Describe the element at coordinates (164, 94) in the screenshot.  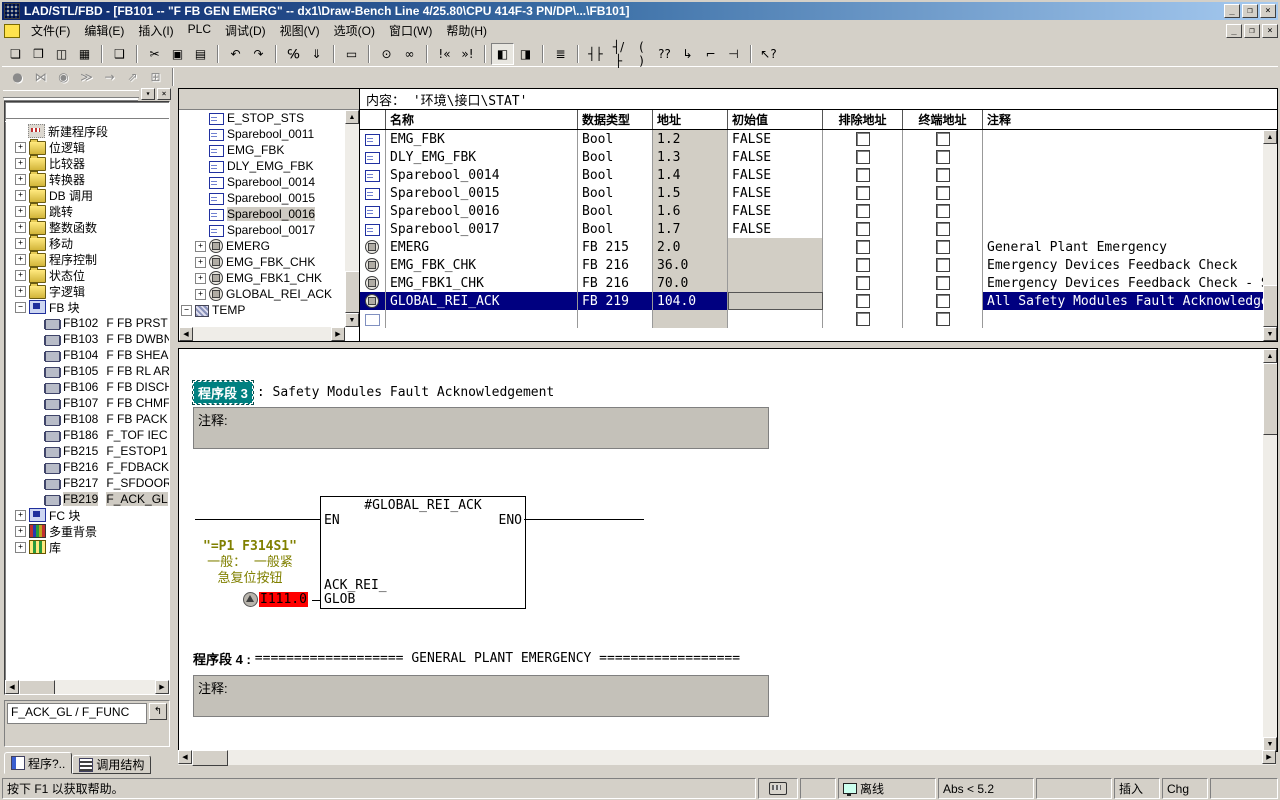
I see `panel-close-icon: ×` at that location.